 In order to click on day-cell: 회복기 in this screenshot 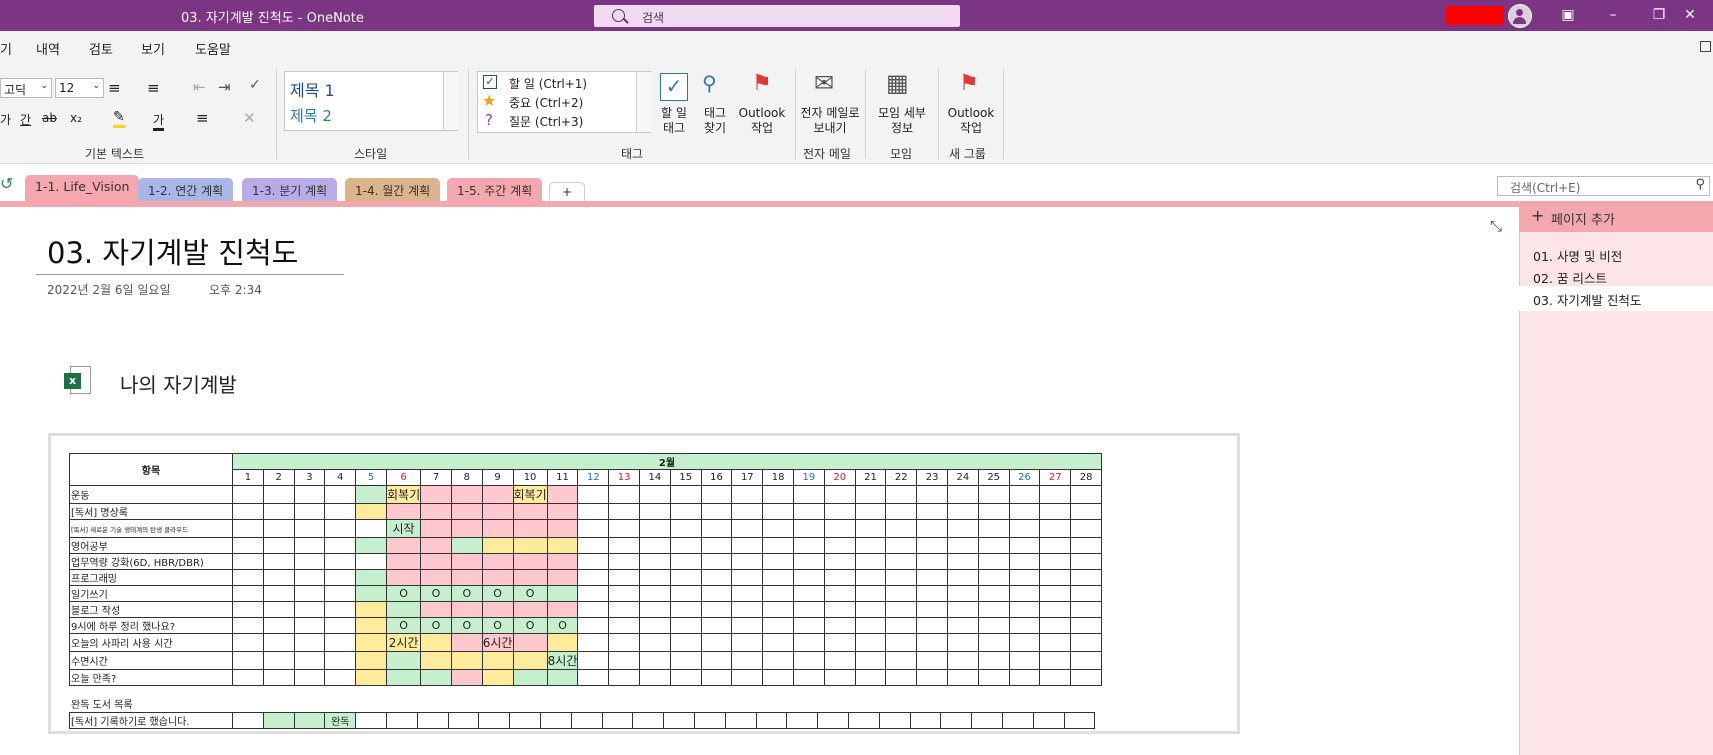, I will do `click(403, 494)`.